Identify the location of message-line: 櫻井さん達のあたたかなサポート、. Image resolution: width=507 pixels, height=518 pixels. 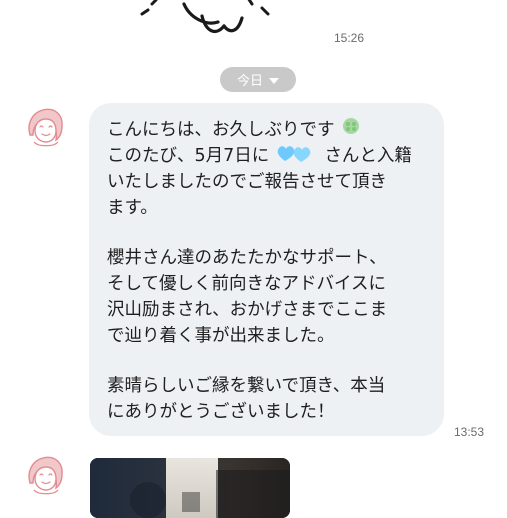
(247, 258).